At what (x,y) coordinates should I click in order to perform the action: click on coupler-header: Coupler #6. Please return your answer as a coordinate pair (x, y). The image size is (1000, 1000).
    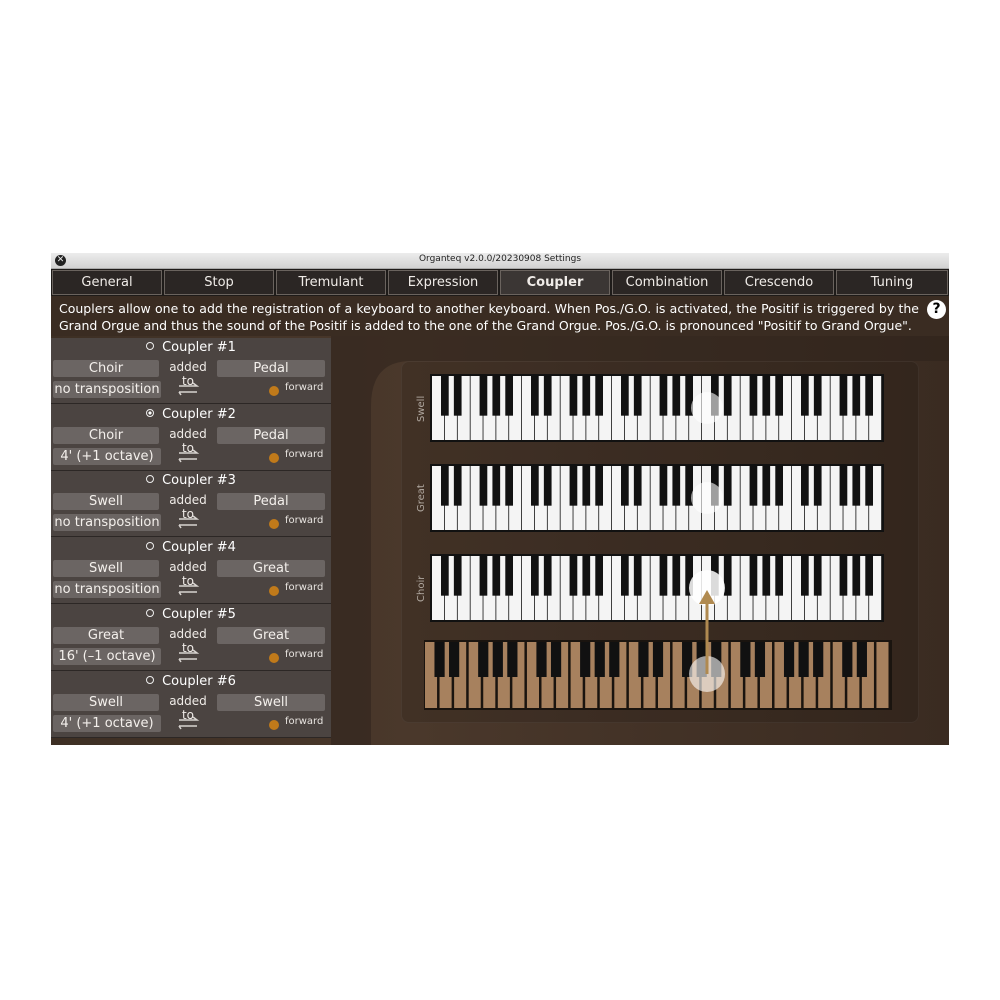
    Looking at the image, I should click on (191, 683).